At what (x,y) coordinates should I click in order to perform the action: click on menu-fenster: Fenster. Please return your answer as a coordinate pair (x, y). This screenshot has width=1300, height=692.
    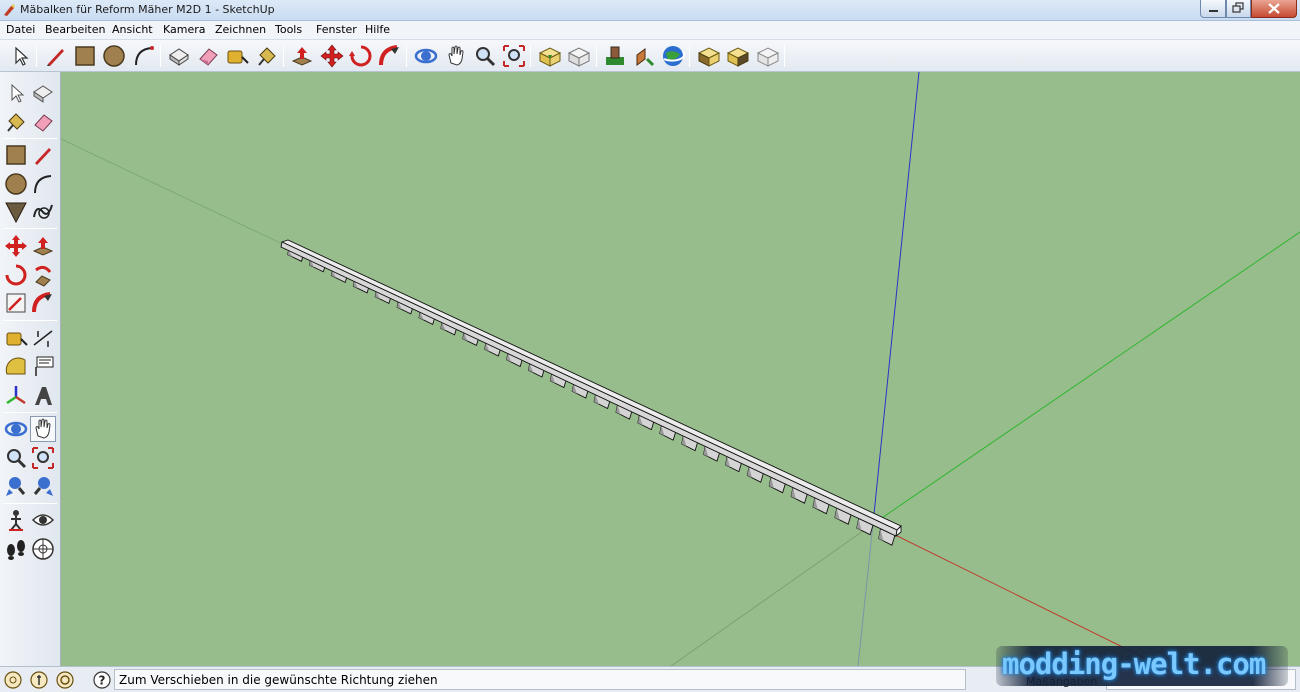
    Looking at the image, I should click on (336, 29).